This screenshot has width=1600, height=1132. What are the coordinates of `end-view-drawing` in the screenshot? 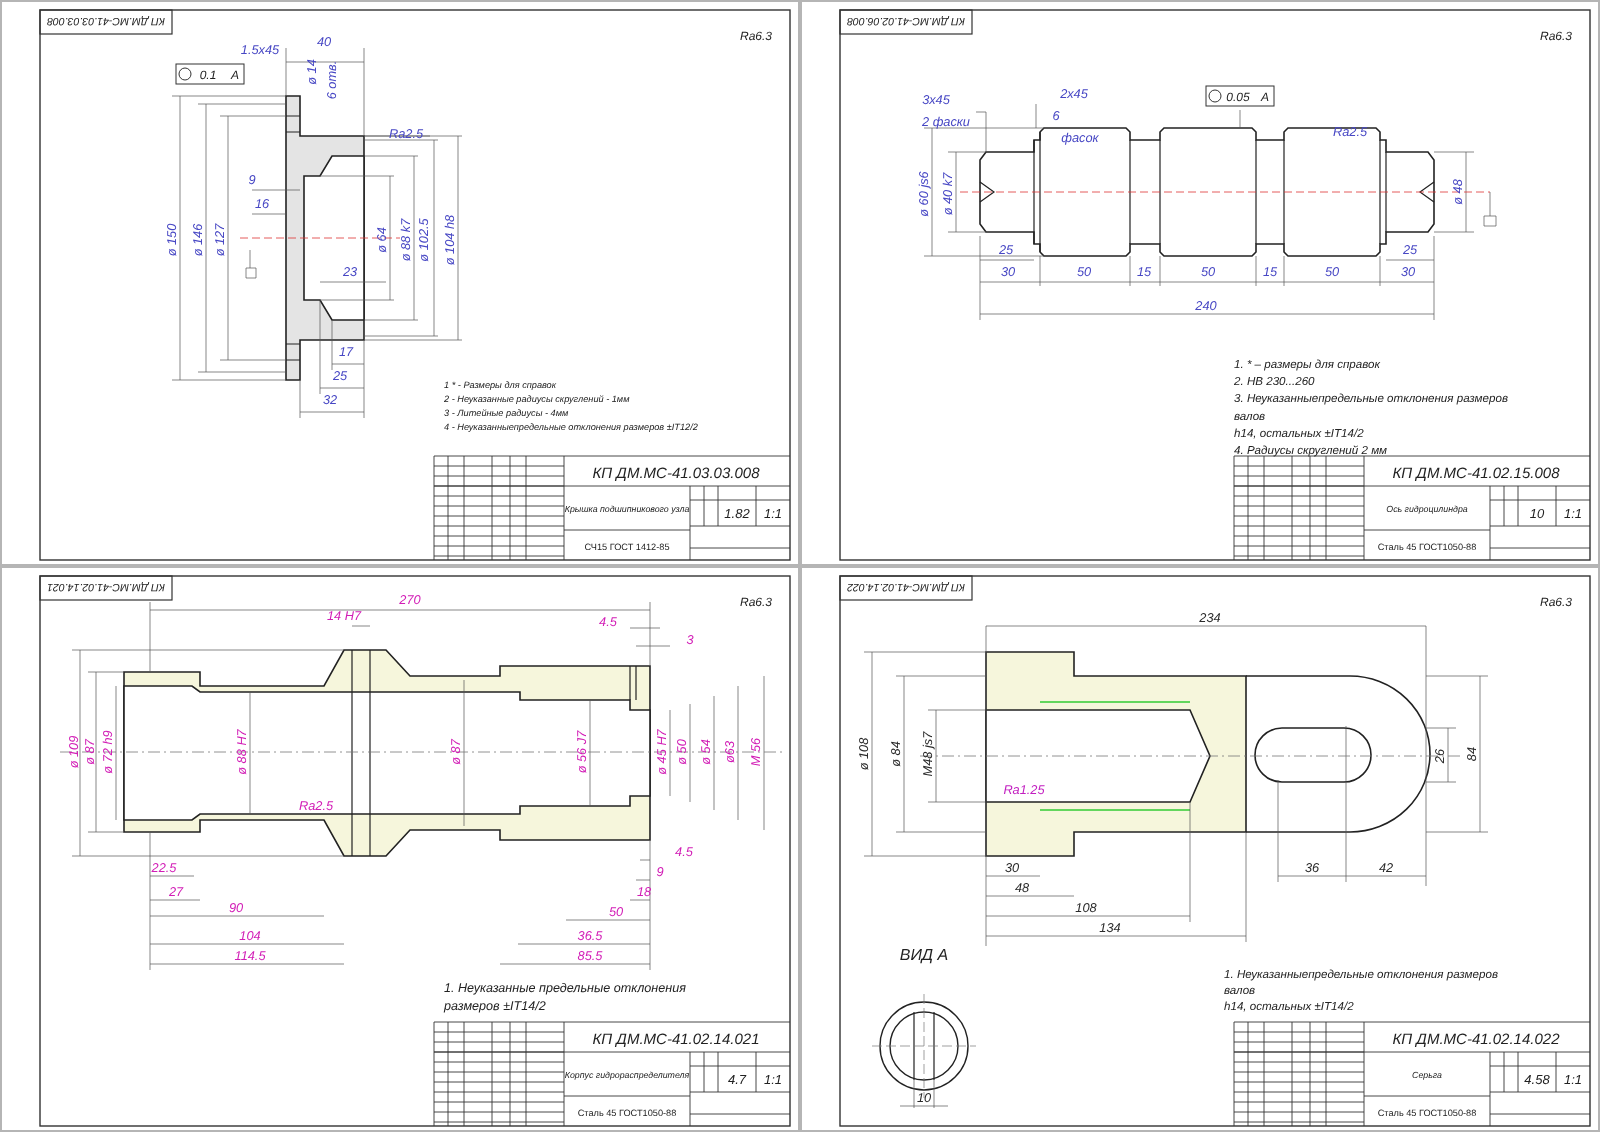 It's located at (924, 1051).